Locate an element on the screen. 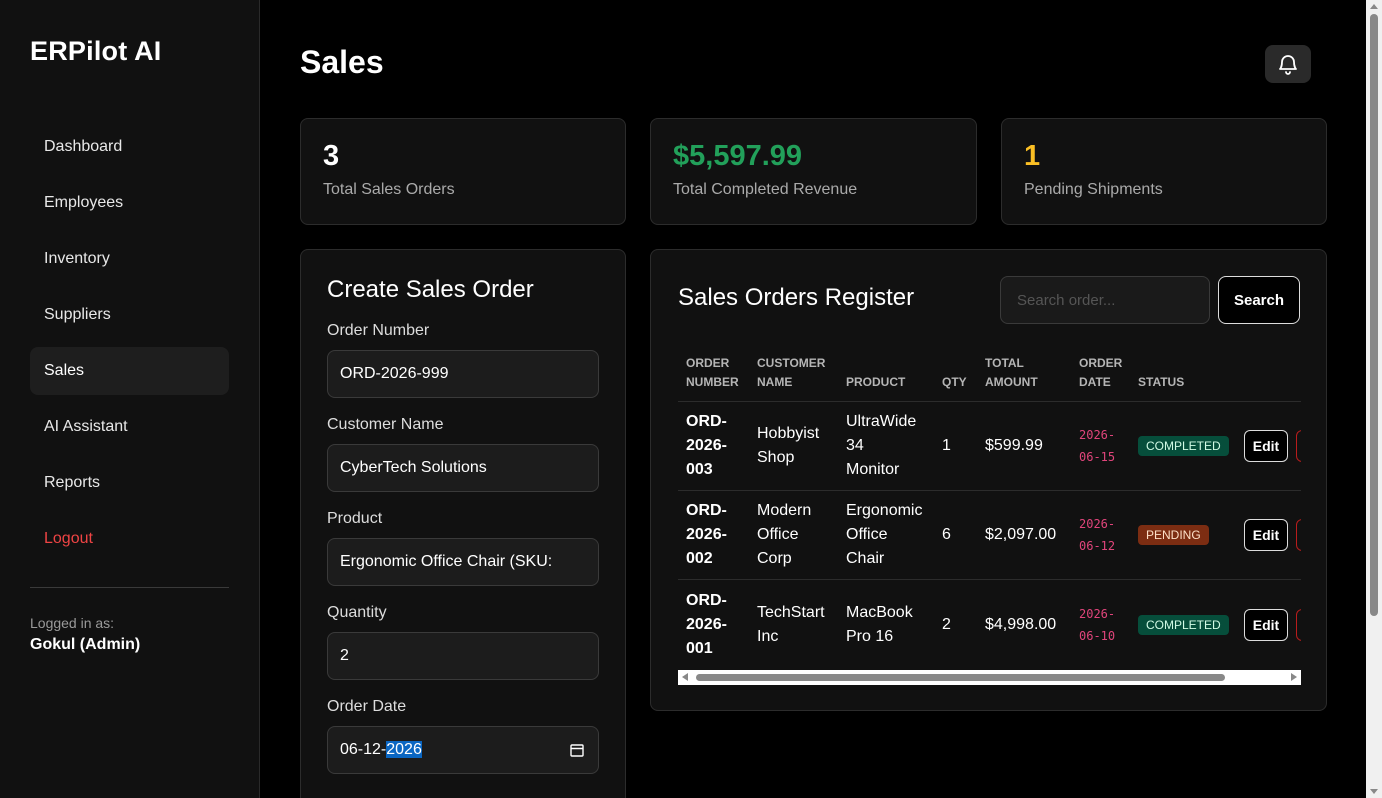 This screenshot has width=1382, height=798. customer-name-label: Customer Name is located at coordinates (385, 424).